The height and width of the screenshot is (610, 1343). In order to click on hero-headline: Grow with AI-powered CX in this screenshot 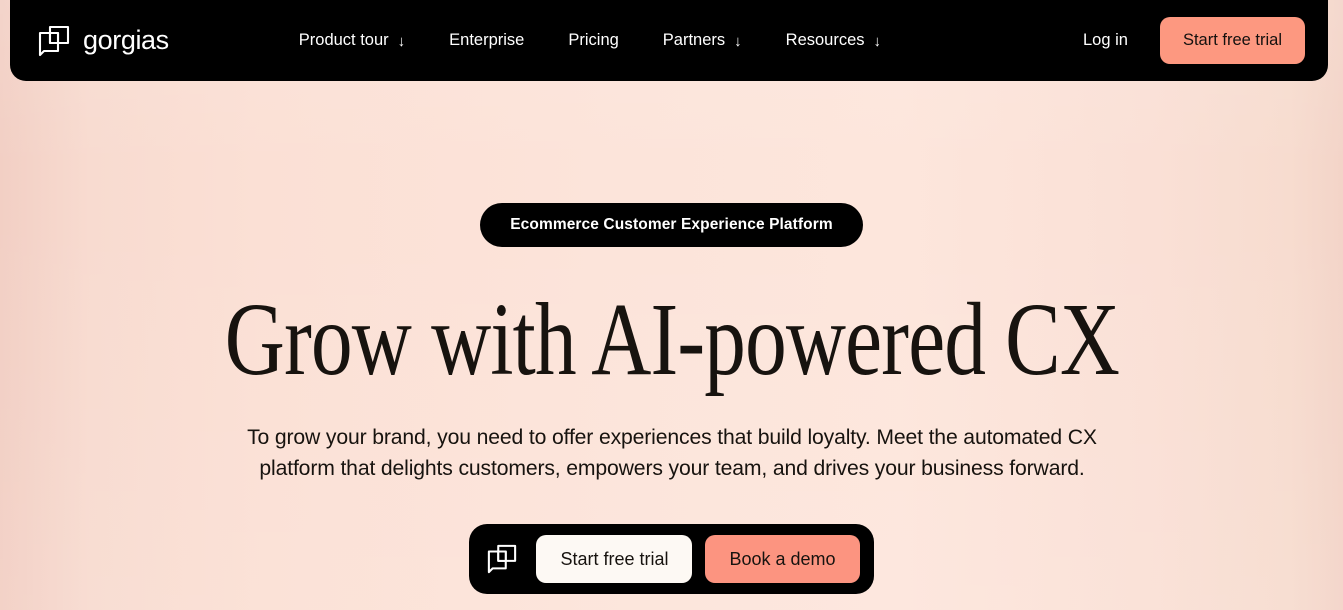, I will do `click(671, 339)`.